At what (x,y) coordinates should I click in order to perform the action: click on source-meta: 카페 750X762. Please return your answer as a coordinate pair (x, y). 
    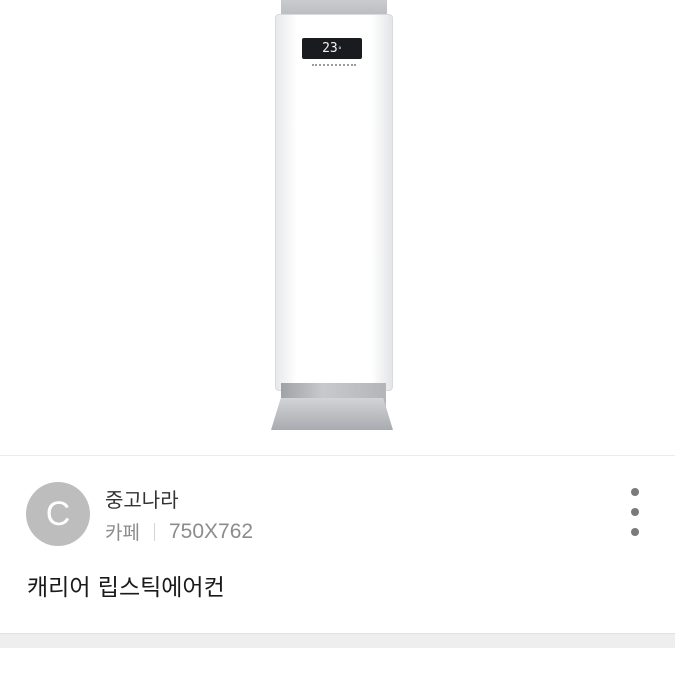
    Looking at the image, I should click on (179, 531).